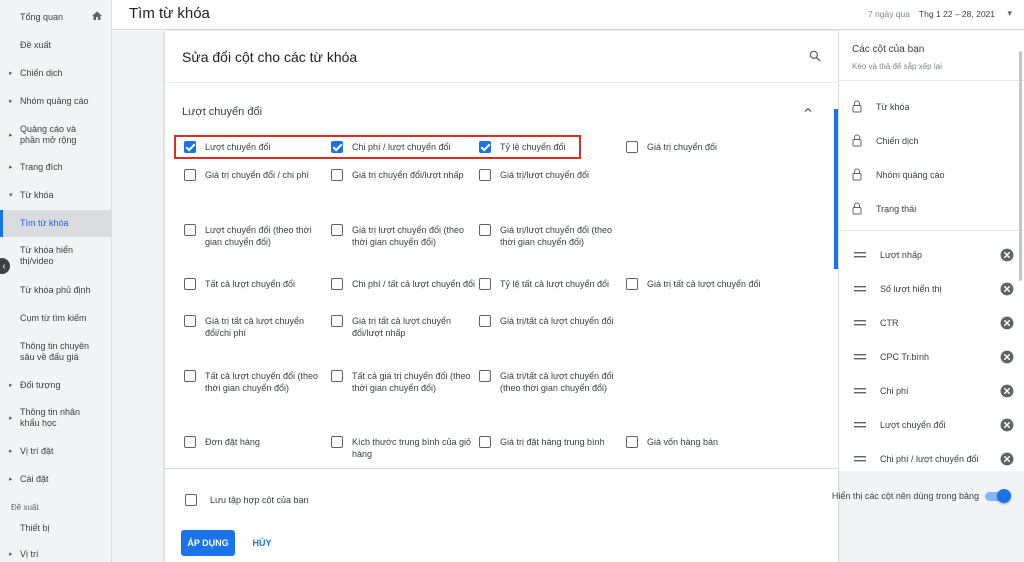  I want to click on column-option-label: Giá trị tất cả lượt chuyển đổi/chi phí, so click(254, 327).